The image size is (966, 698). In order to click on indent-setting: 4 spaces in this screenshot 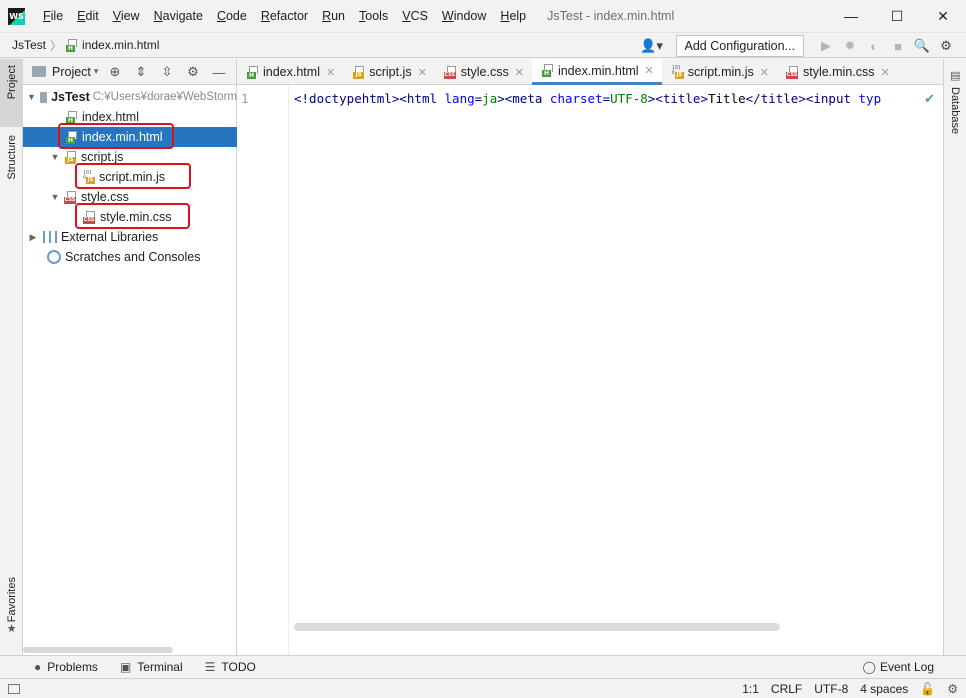, I will do `click(884, 689)`.